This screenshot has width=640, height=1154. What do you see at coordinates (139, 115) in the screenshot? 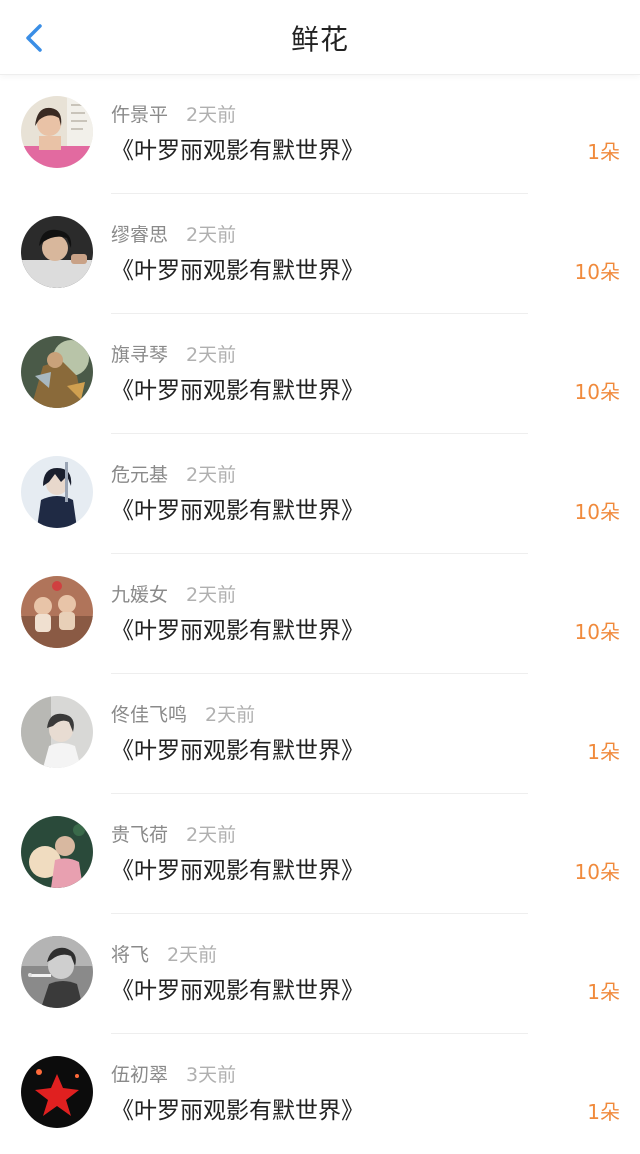
I see `user-name: 仵景平` at bounding box center [139, 115].